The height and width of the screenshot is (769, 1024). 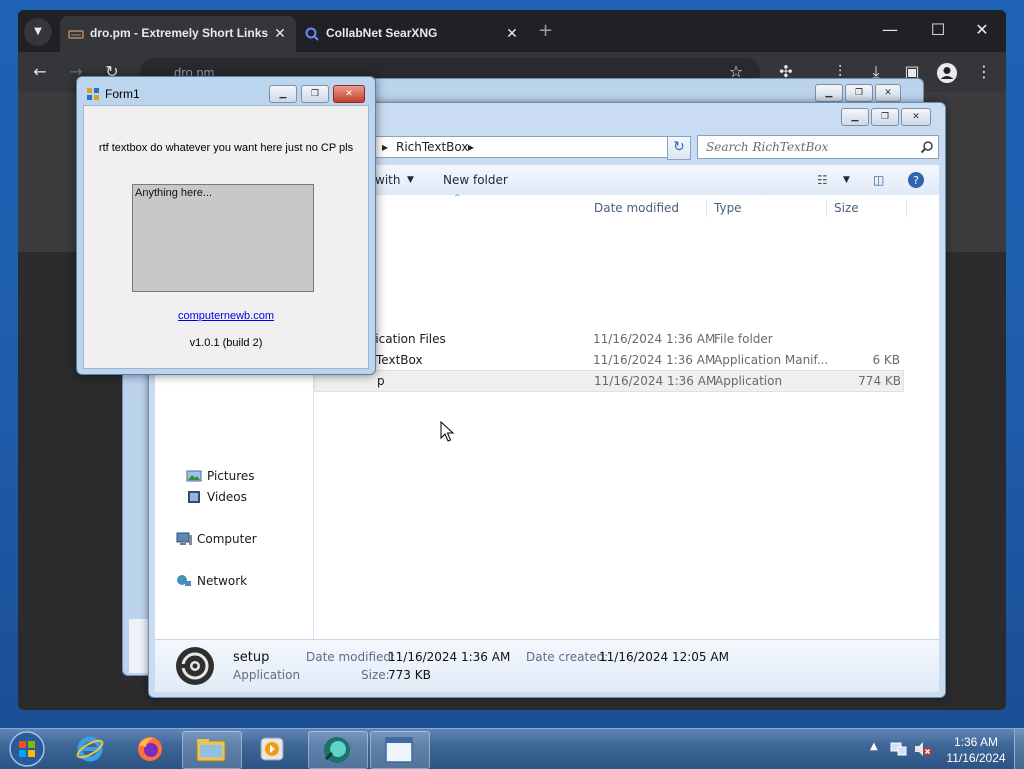 What do you see at coordinates (381, 381) in the screenshot?
I see `file-name: p` at bounding box center [381, 381].